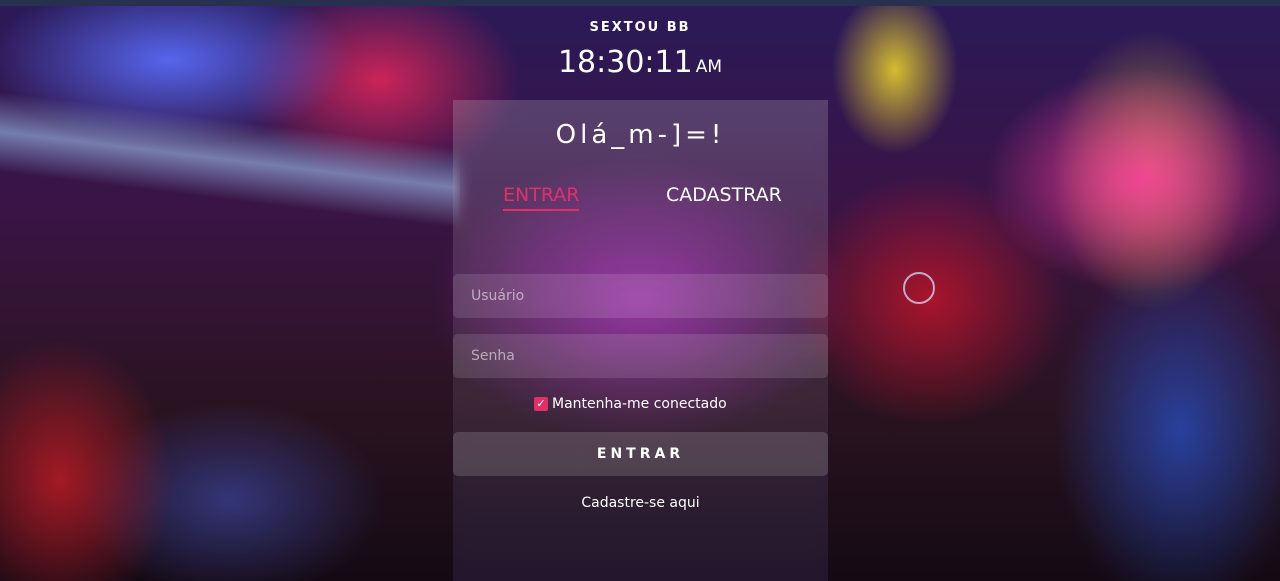 This screenshot has height=581, width=1280. What do you see at coordinates (541, 197) in the screenshot?
I see `tab-entrar: ENTRAR` at bounding box center [541, 197].